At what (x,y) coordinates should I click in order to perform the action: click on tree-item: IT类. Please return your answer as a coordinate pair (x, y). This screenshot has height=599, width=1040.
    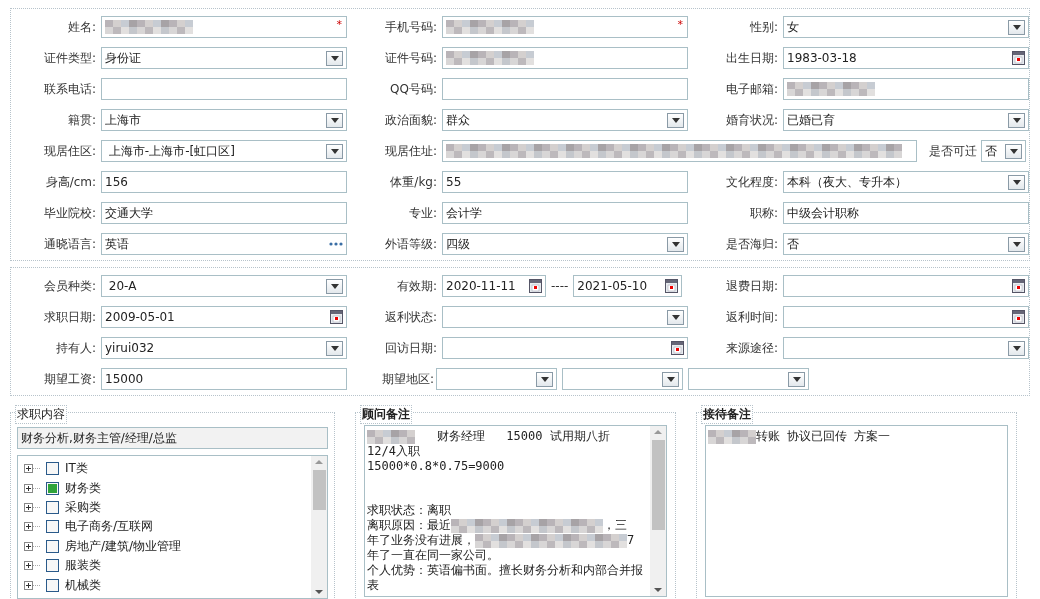
    Looking at the image, I should click on (164, 469).